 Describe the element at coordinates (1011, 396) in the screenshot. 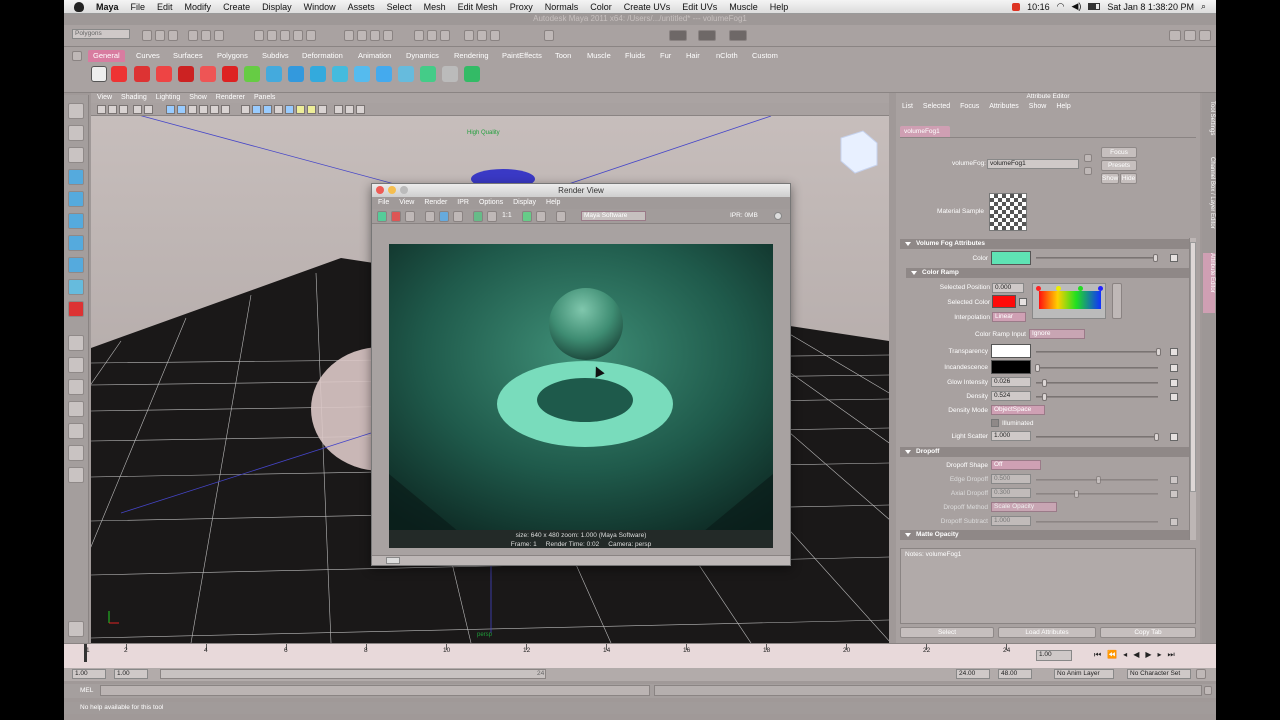

I see `density-field: 0.524` at that location.